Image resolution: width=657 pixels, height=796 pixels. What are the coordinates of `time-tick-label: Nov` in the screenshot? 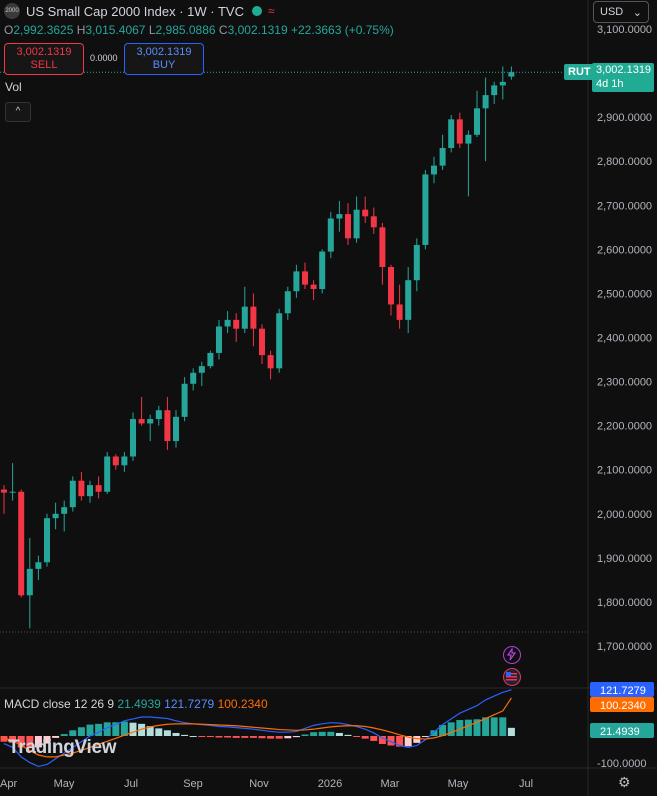 It's located at (259, 784).